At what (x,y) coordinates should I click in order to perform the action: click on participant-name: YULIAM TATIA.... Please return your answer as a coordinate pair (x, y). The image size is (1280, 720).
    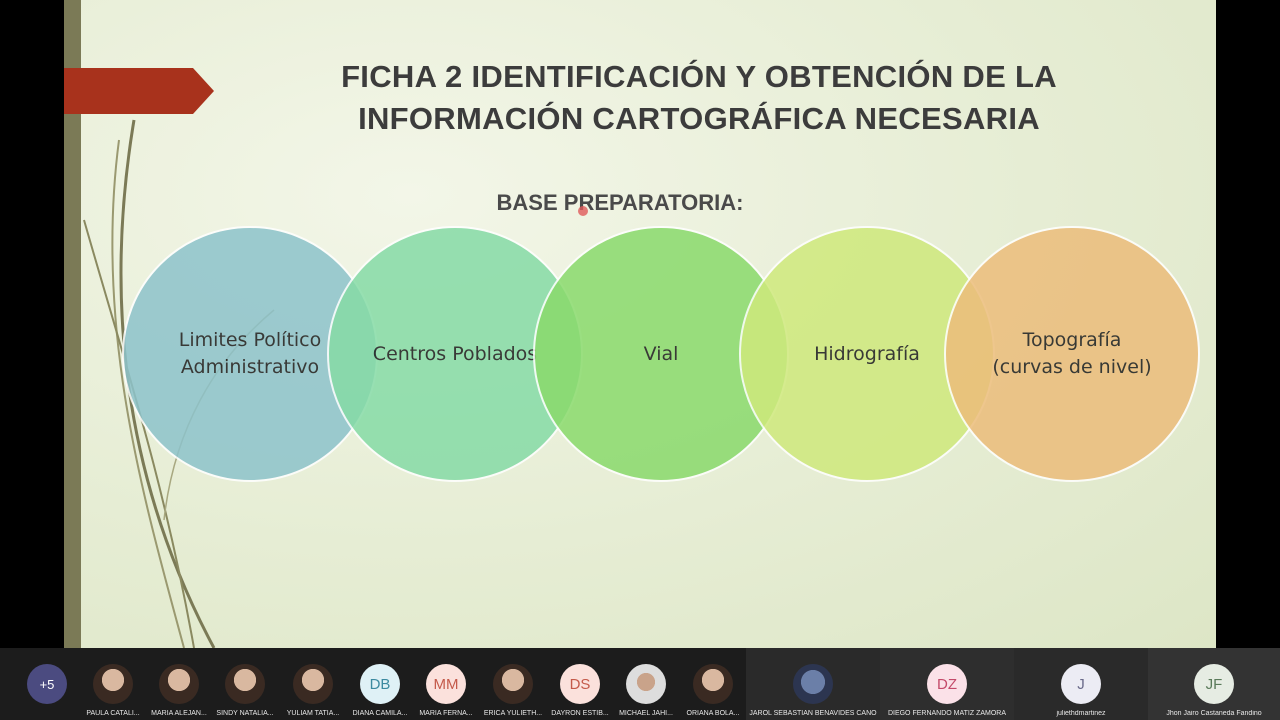
    Looking at the image, I should click on (313, 713).